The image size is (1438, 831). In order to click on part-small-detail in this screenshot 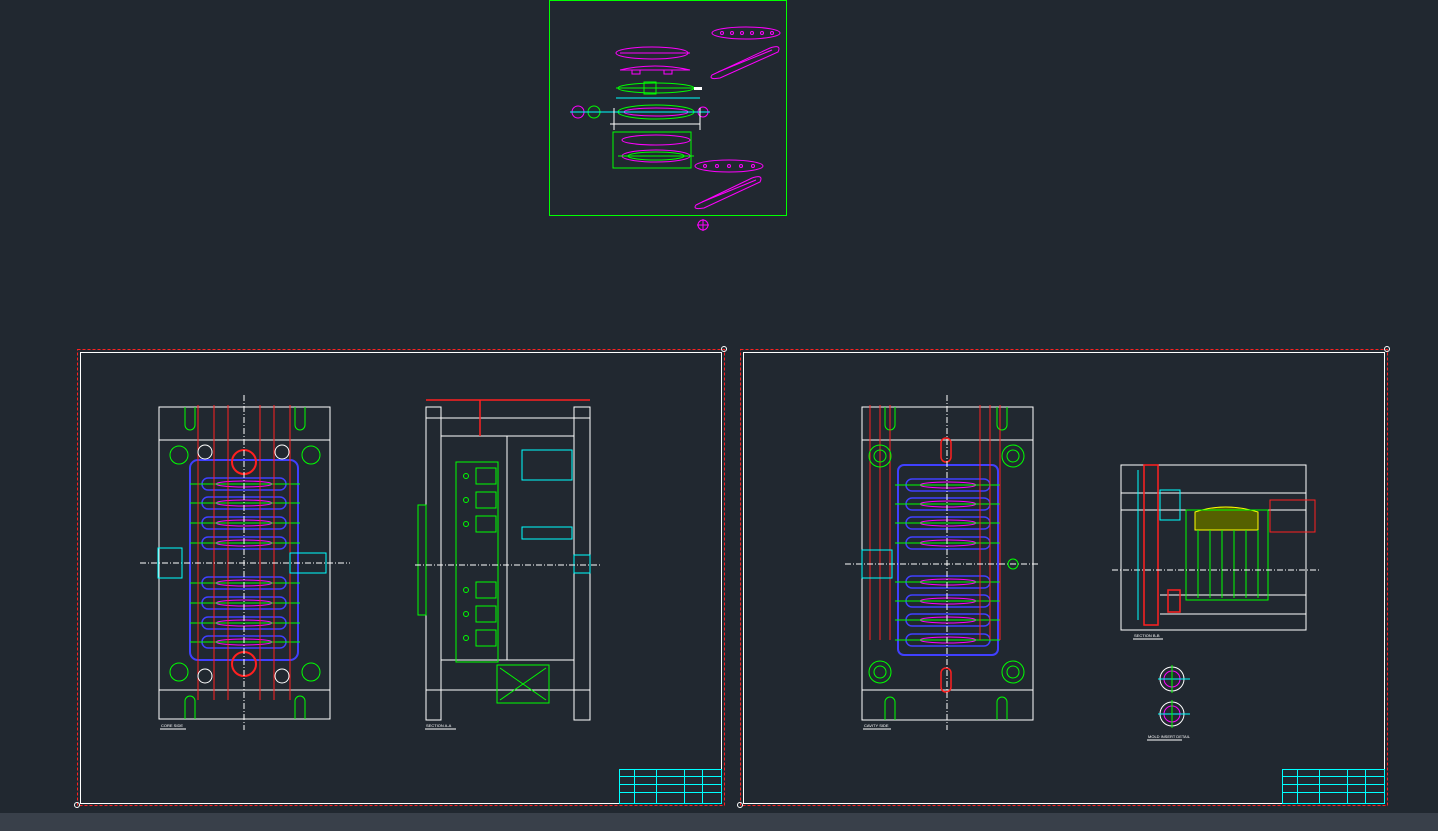, I will do `click(703, 225)`.